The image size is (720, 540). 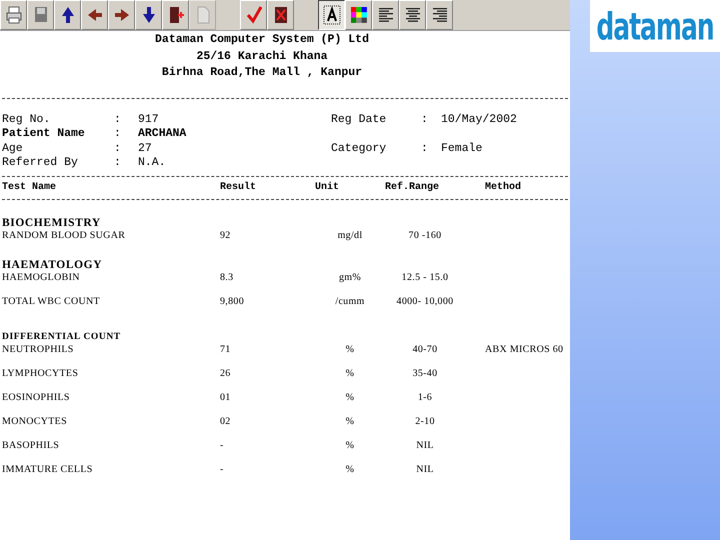 What do you see at coordinates (226, 350) in the screenshot?
I see `test-result: 71` at bounding box center [226, 350].